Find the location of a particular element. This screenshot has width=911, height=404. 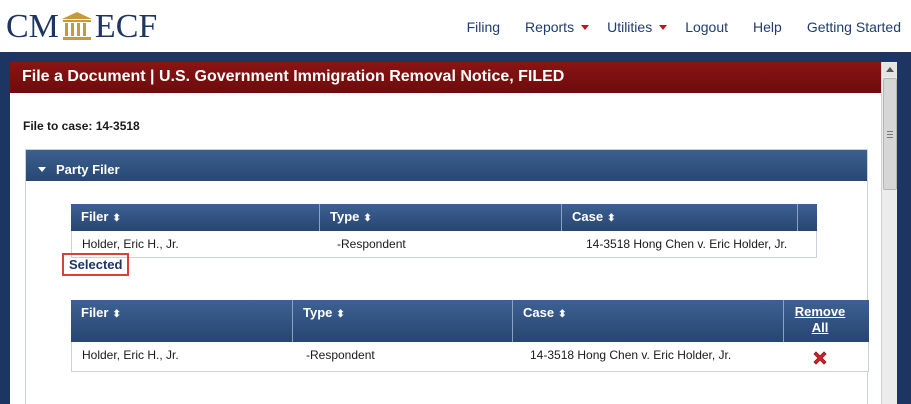

logo-text-left: CM is located at coordinates (32, 26).